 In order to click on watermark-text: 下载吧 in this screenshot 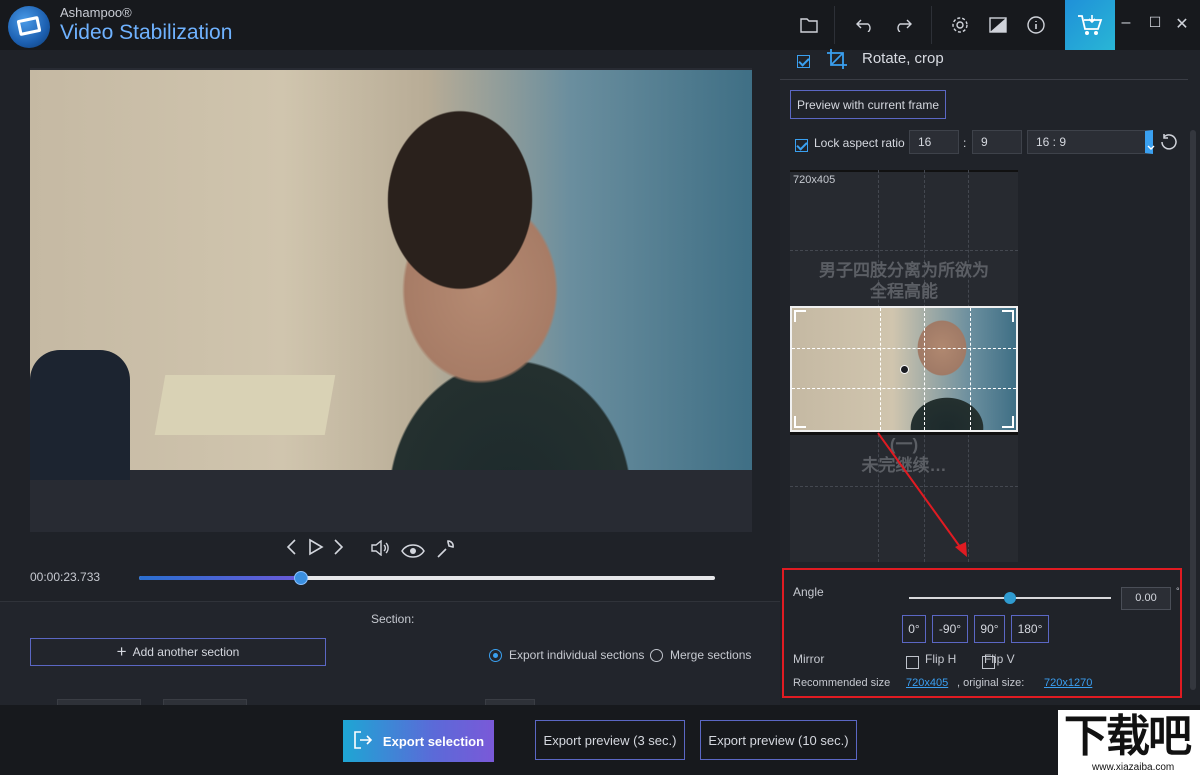, I will do `click(1128, 736)`.